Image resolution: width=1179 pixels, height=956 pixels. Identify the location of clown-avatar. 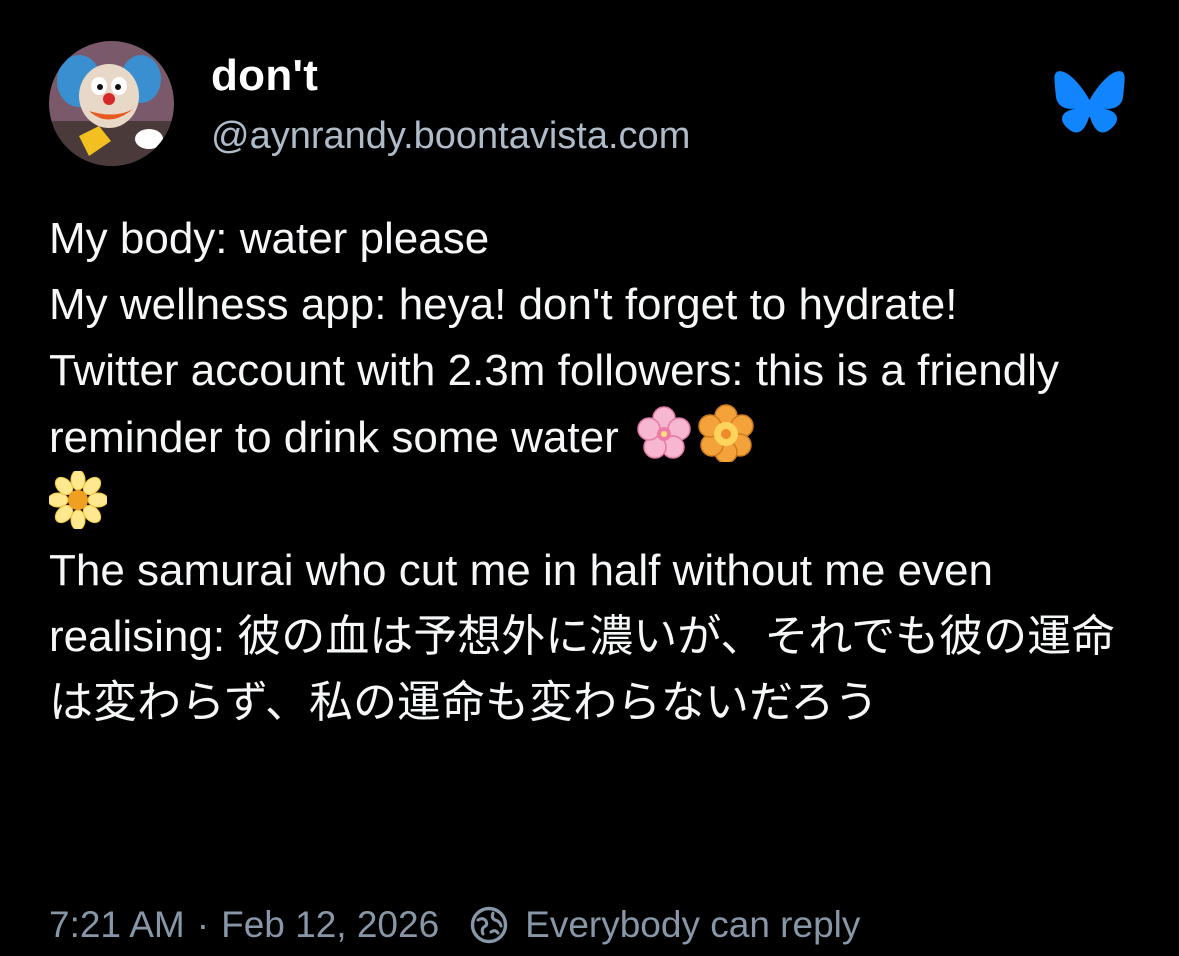
(111, 103).